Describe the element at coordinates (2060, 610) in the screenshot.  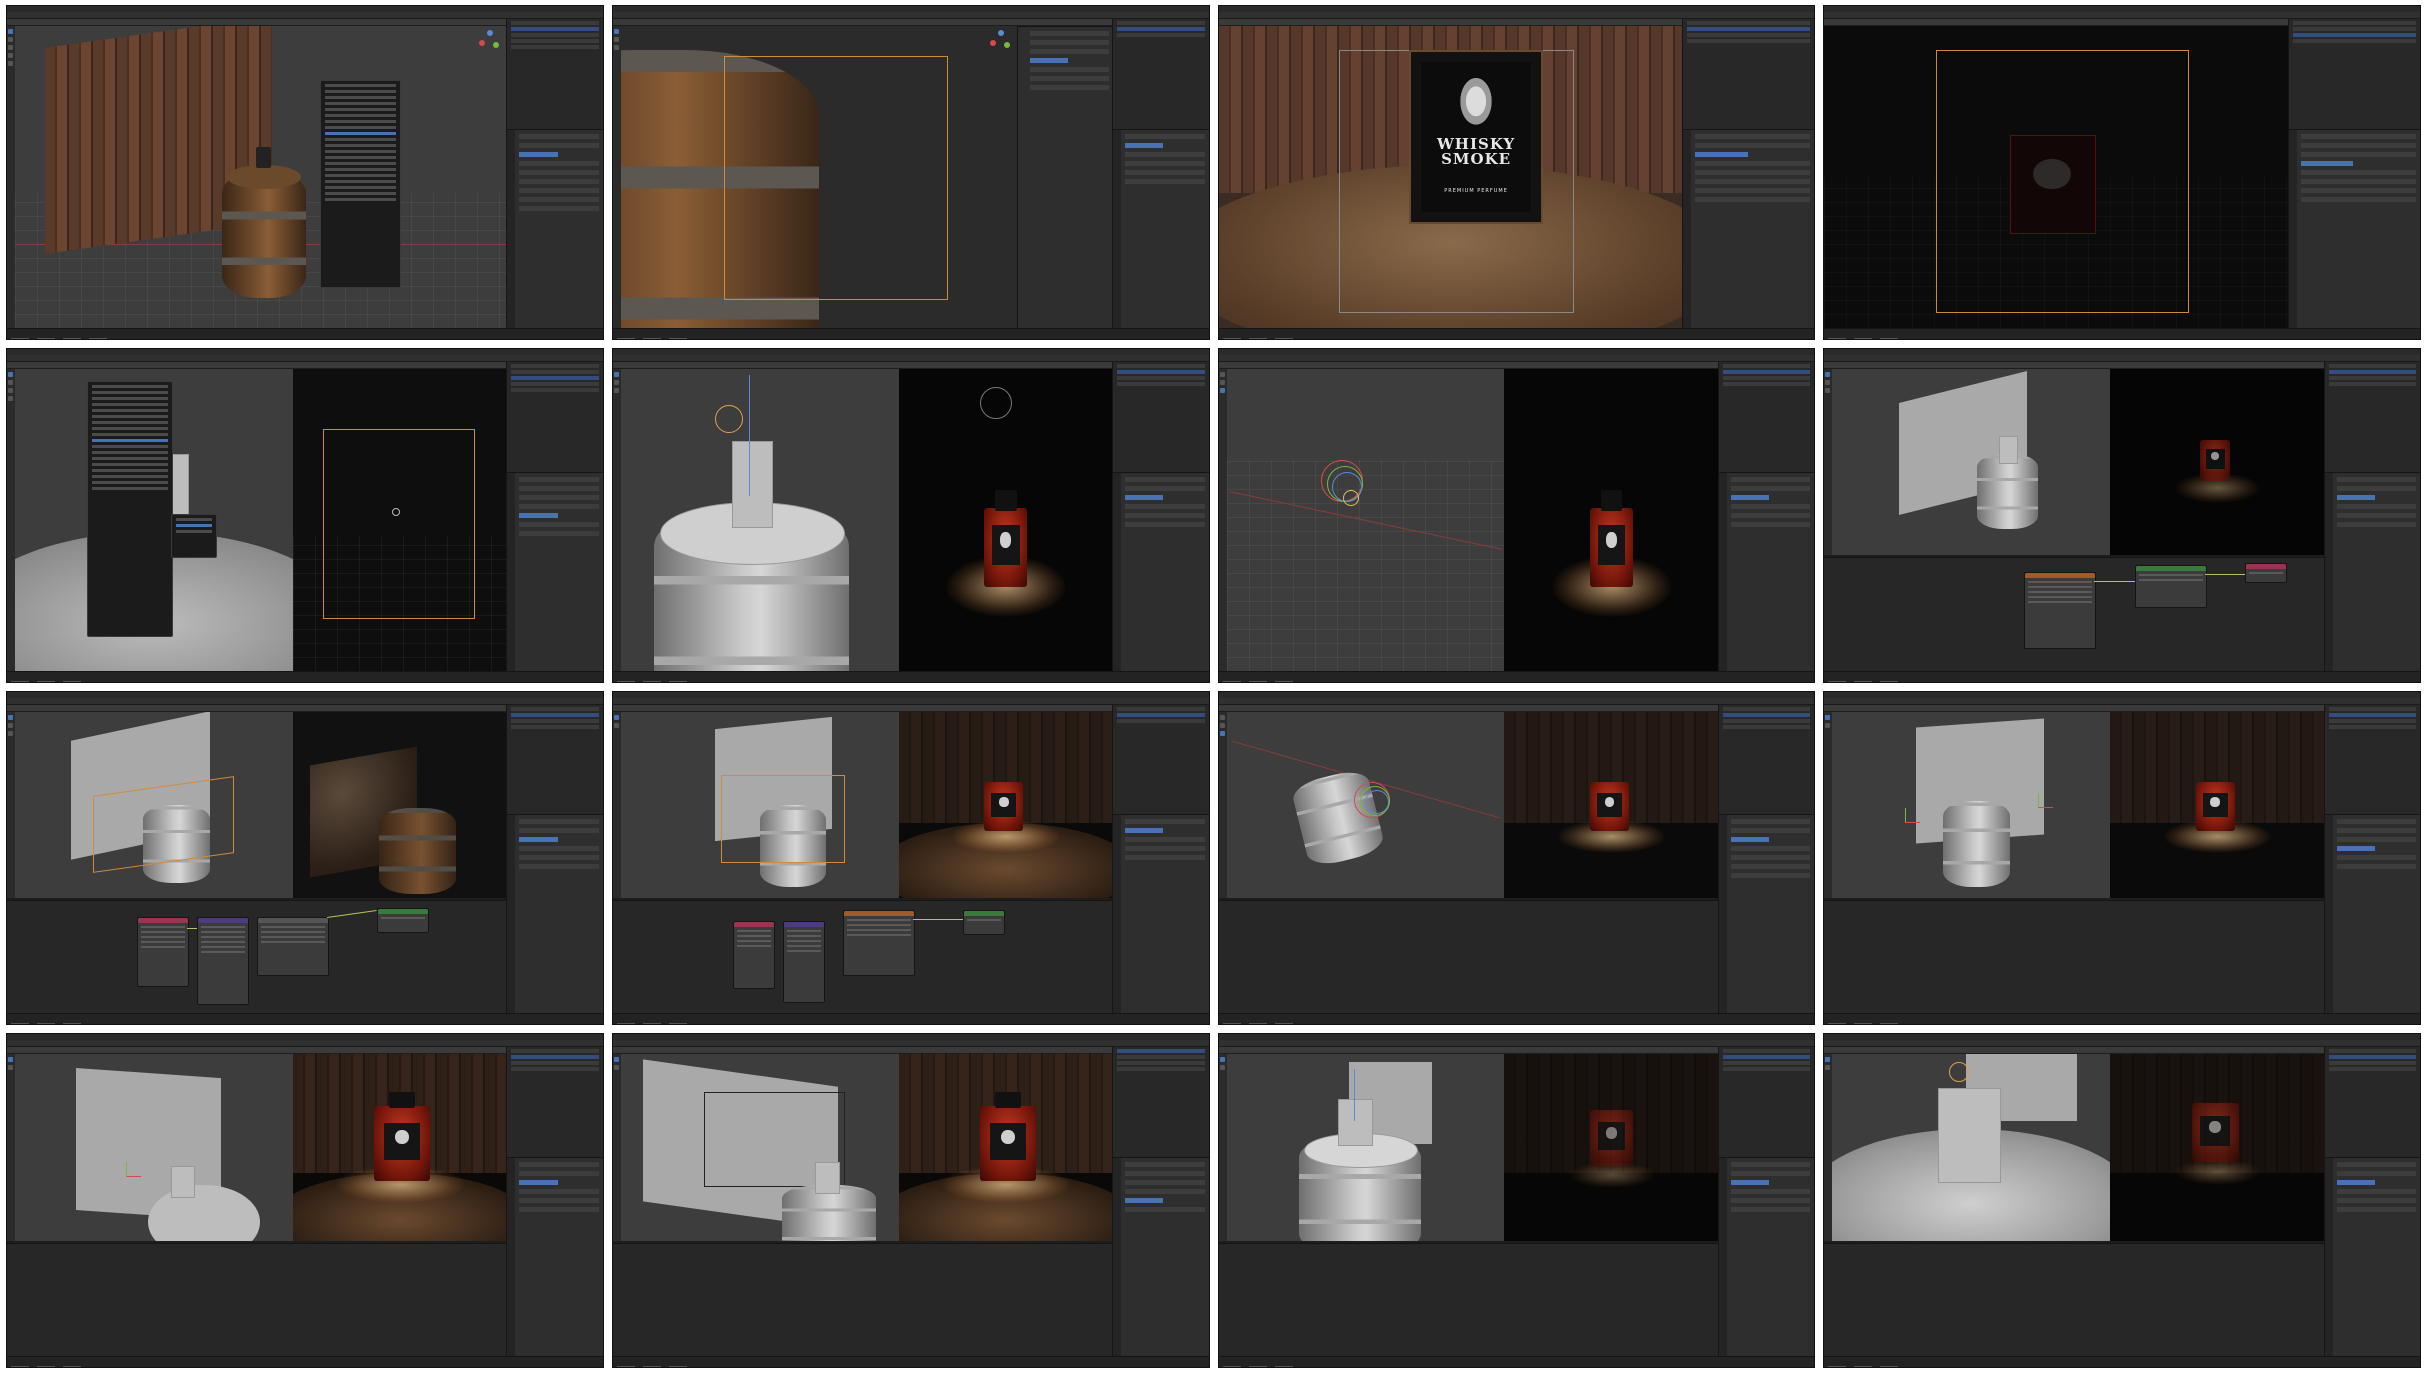
I see `texture-node` at that location.